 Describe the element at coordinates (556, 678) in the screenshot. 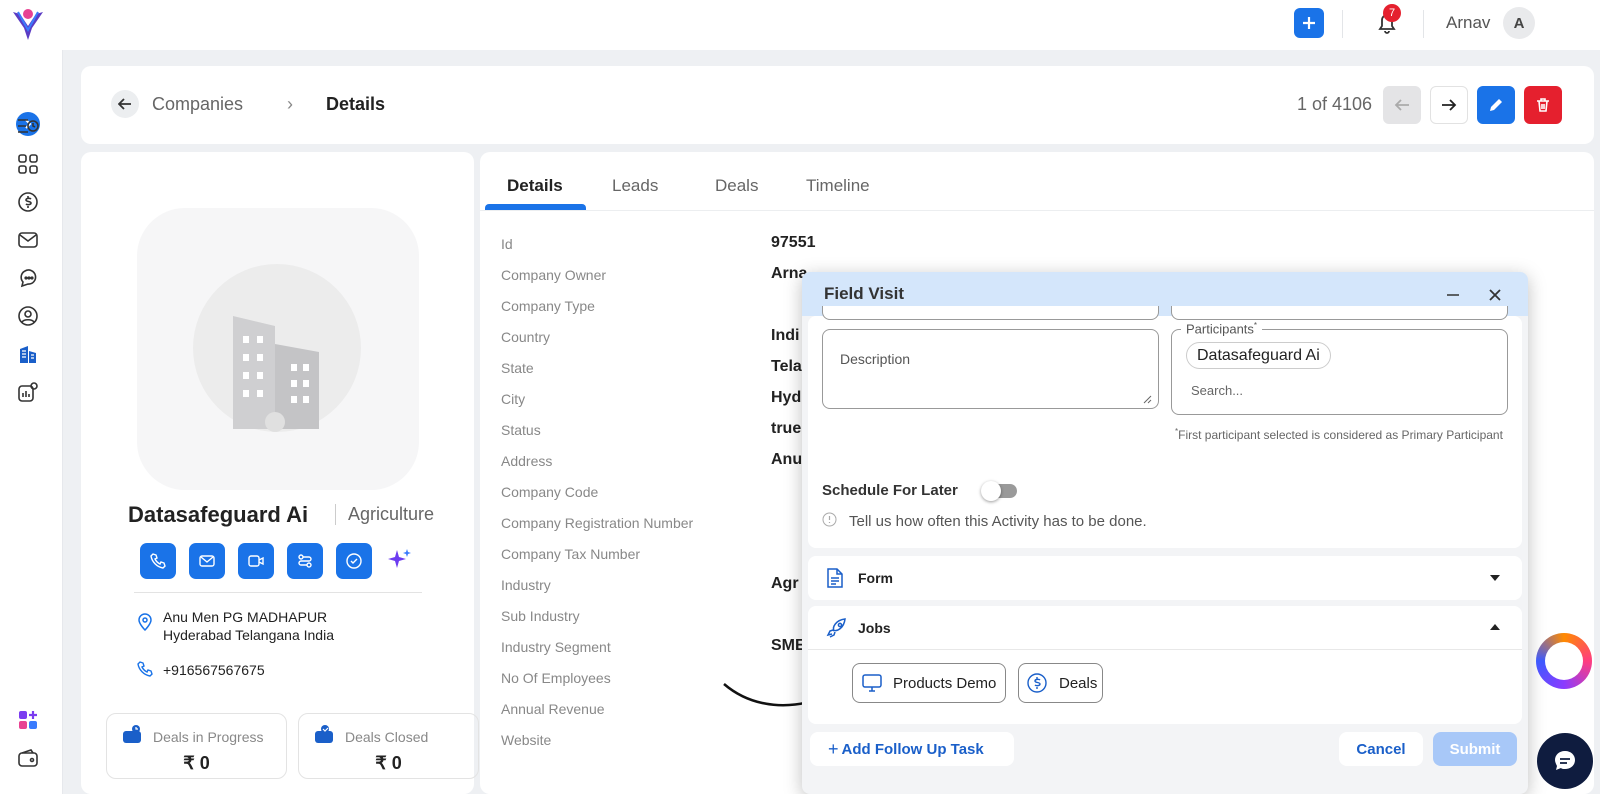

I see `field-label: No Of Employees` at that location.